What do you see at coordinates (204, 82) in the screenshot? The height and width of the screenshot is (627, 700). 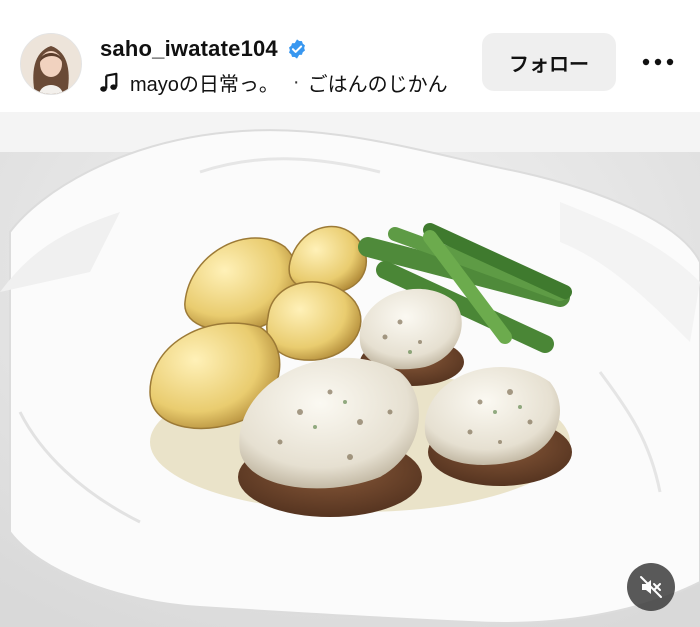 I see `music-track-title: mayoの日常っ。` at bounding box center [204, 82].